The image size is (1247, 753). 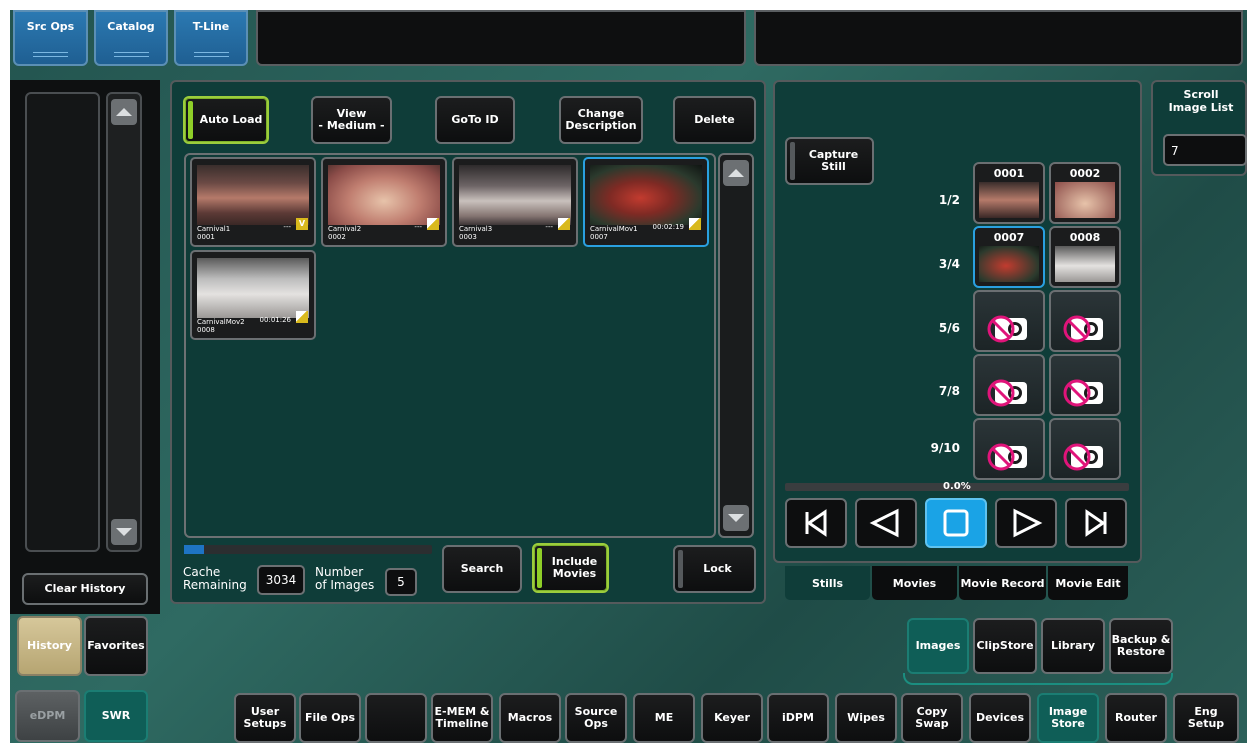 What do you see at coordinates (131, 38) in the screenshot?
I see `tab-catalog: Catalog` at bounding box center [131, 38].